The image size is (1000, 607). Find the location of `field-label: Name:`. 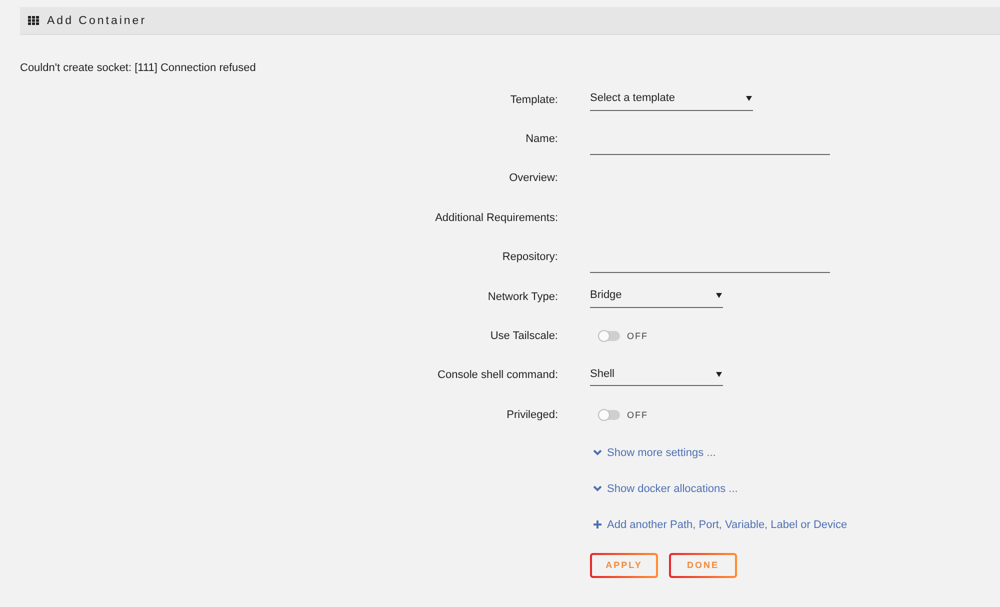

field-label: Name: is located at coordinates (542, 139).